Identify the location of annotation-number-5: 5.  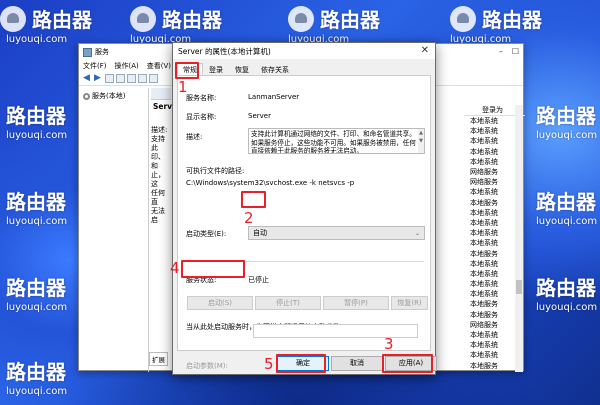
(269, 364).